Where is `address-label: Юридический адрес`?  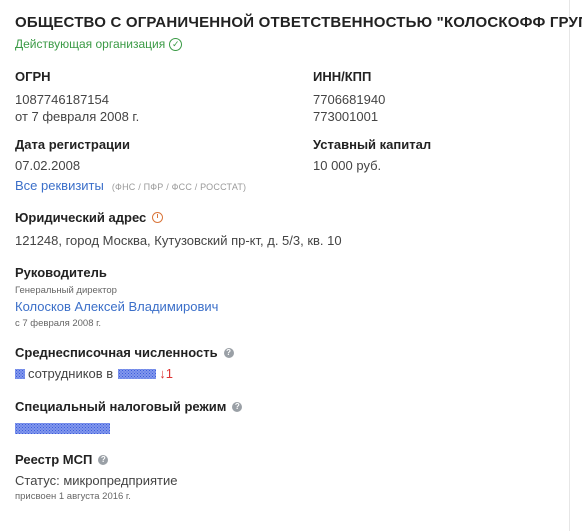
address-label: Юридический адрес is located at coordinates (89, 217).